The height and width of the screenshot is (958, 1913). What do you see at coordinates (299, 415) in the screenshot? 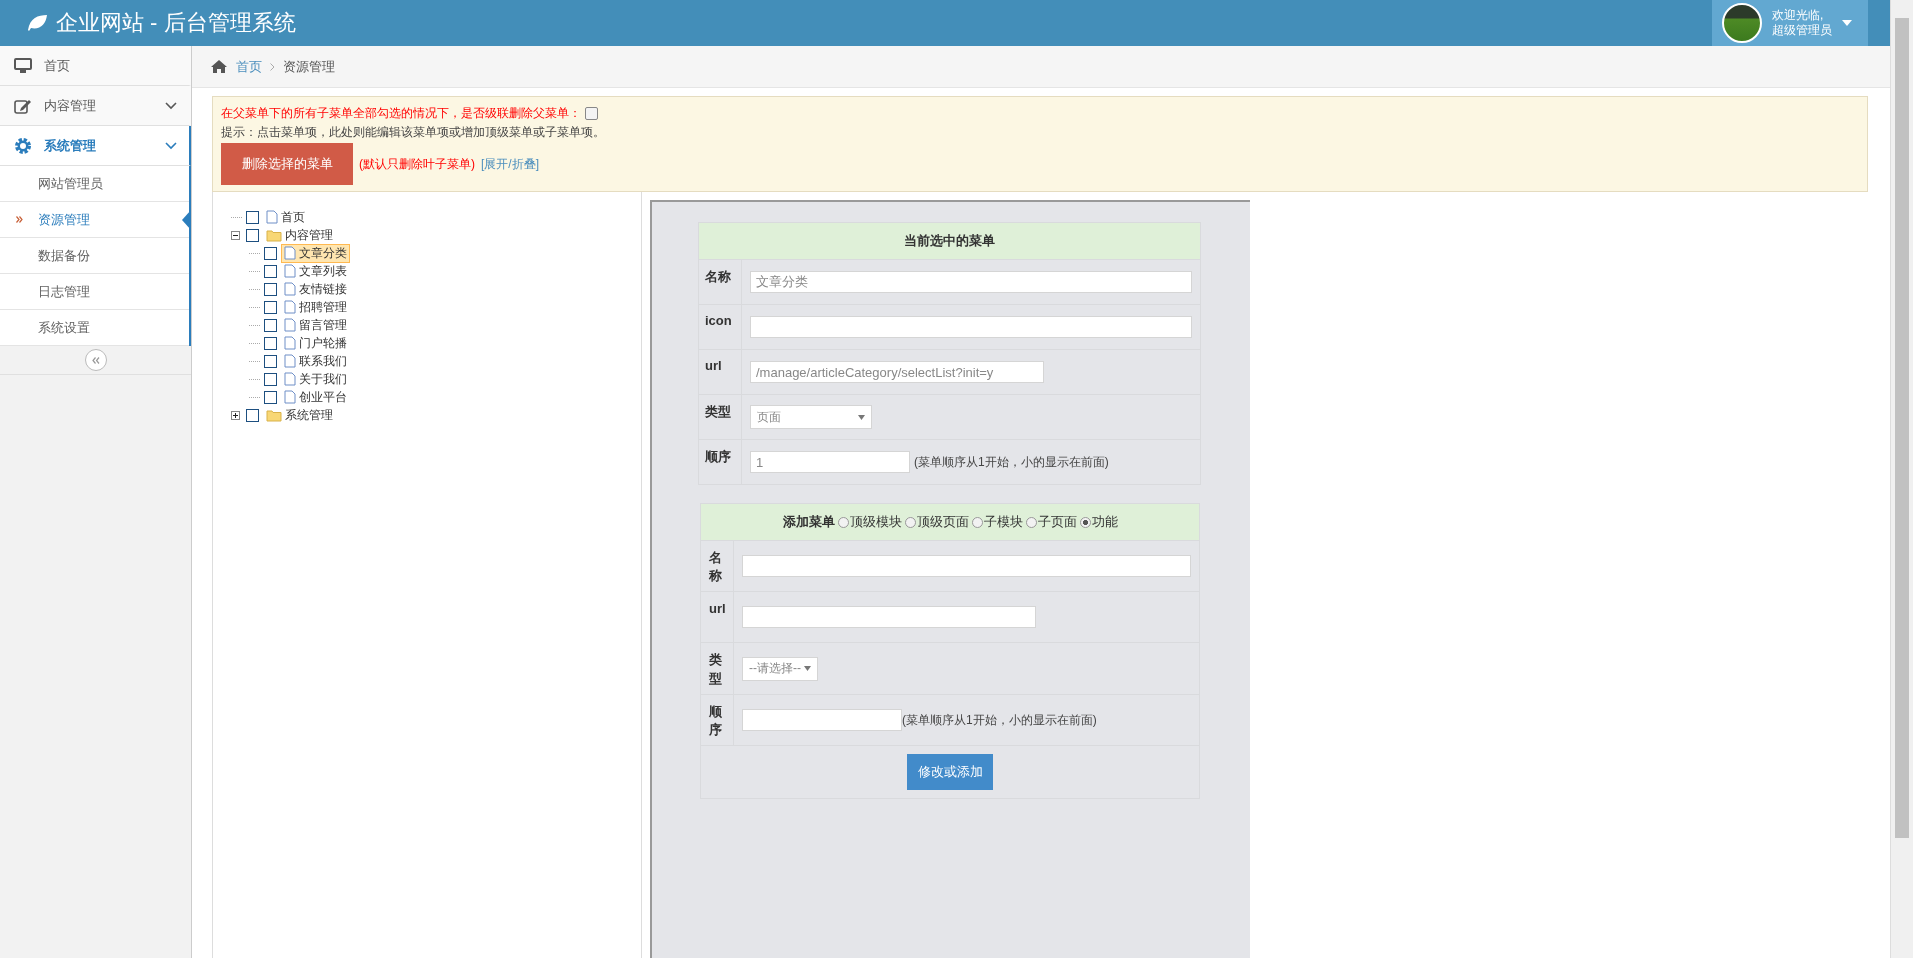
I see `tree-node: 系统管理` at bounding box center [299, 415].